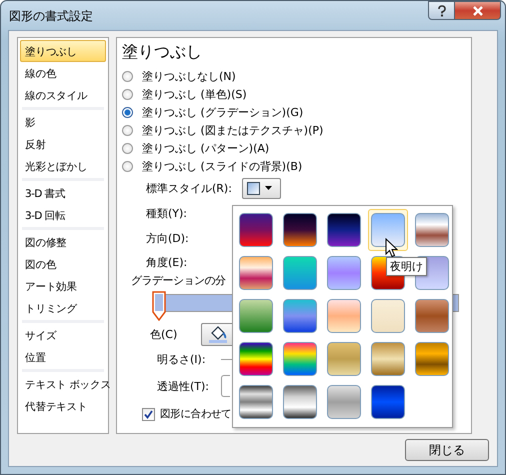 The height and width of the screenshot is (475, 506). Describe the element at coordinates (63, 264) in the screenshot. I see `category-item: 図の色` at that location.